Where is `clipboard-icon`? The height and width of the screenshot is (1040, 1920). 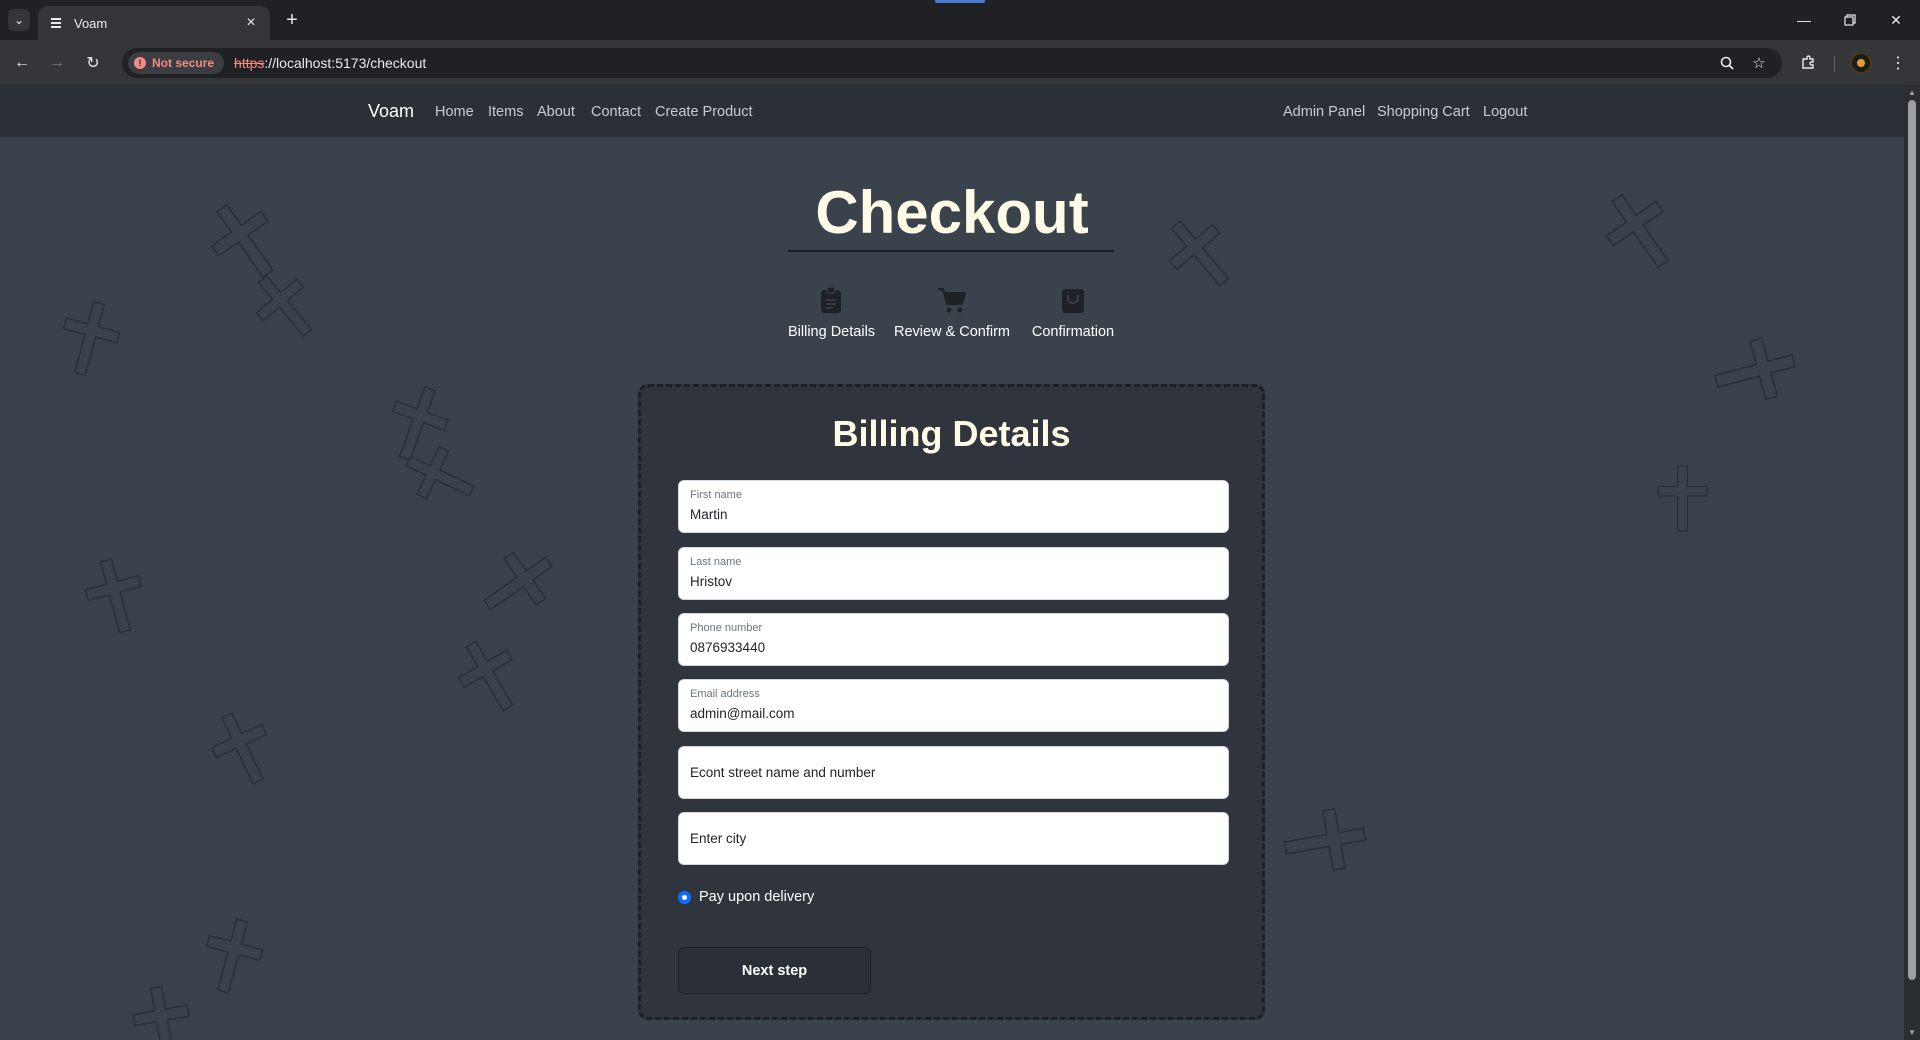 clipboard-icon is located at coordinates (831, 298).